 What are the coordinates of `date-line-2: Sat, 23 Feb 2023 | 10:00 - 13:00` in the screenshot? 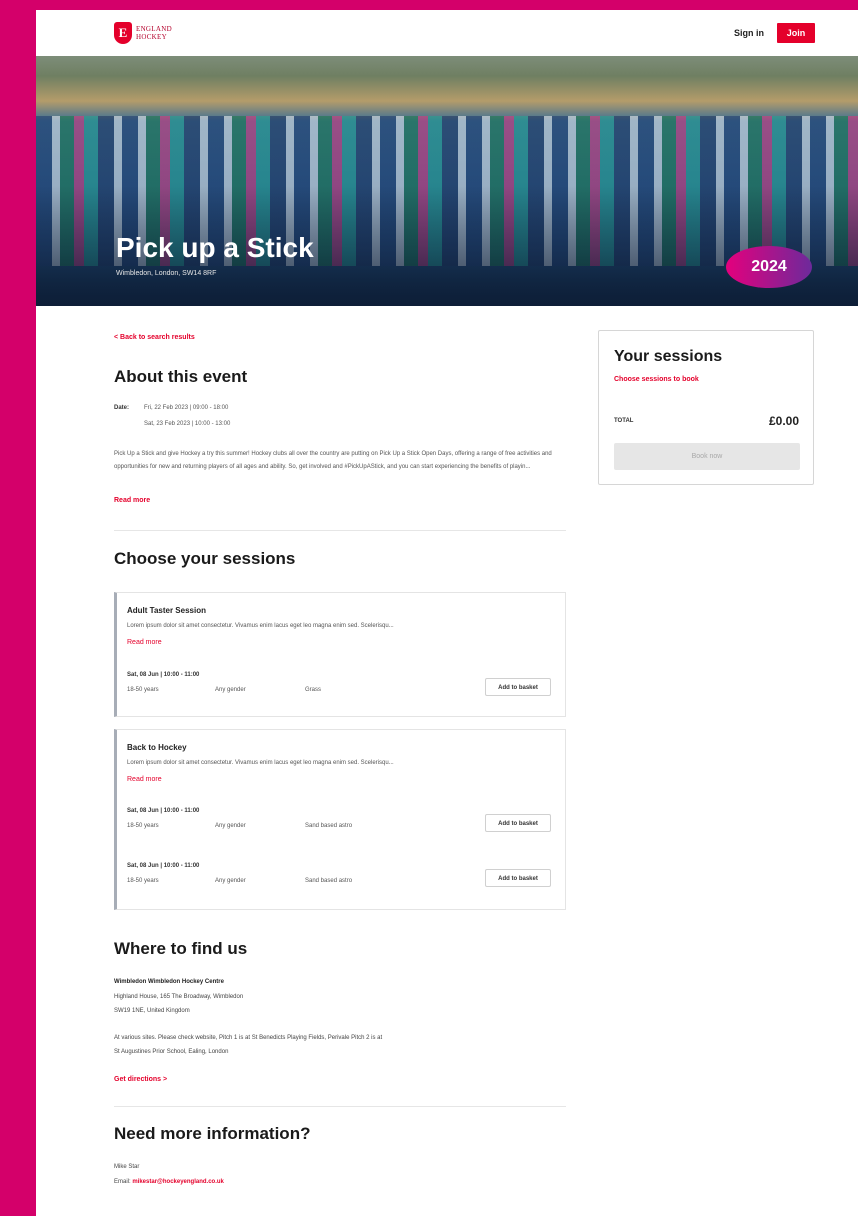 It's located at (187, 424).